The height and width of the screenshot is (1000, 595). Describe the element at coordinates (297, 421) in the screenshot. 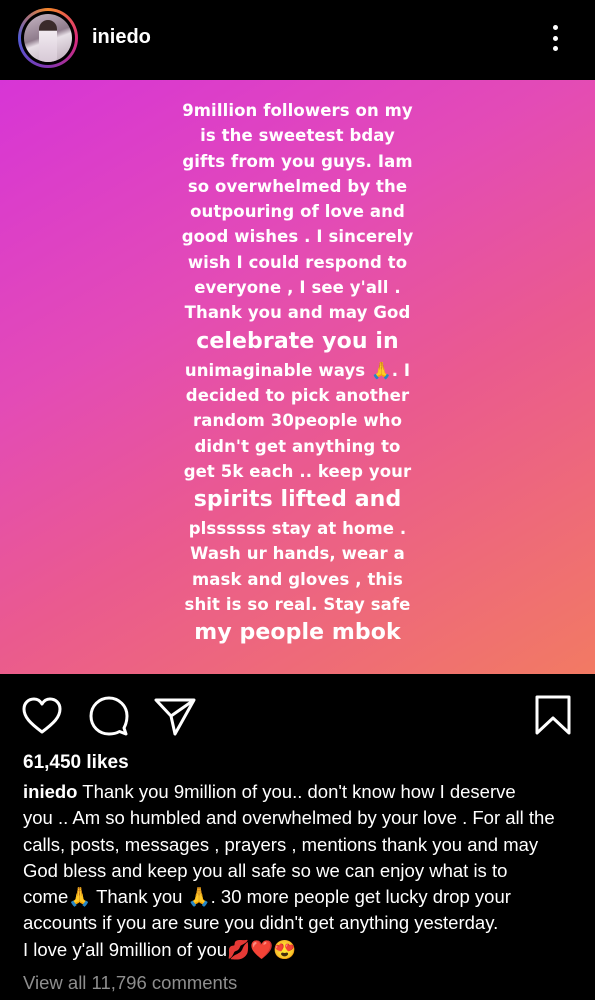

I see `story-line: random 30people who` at that location.